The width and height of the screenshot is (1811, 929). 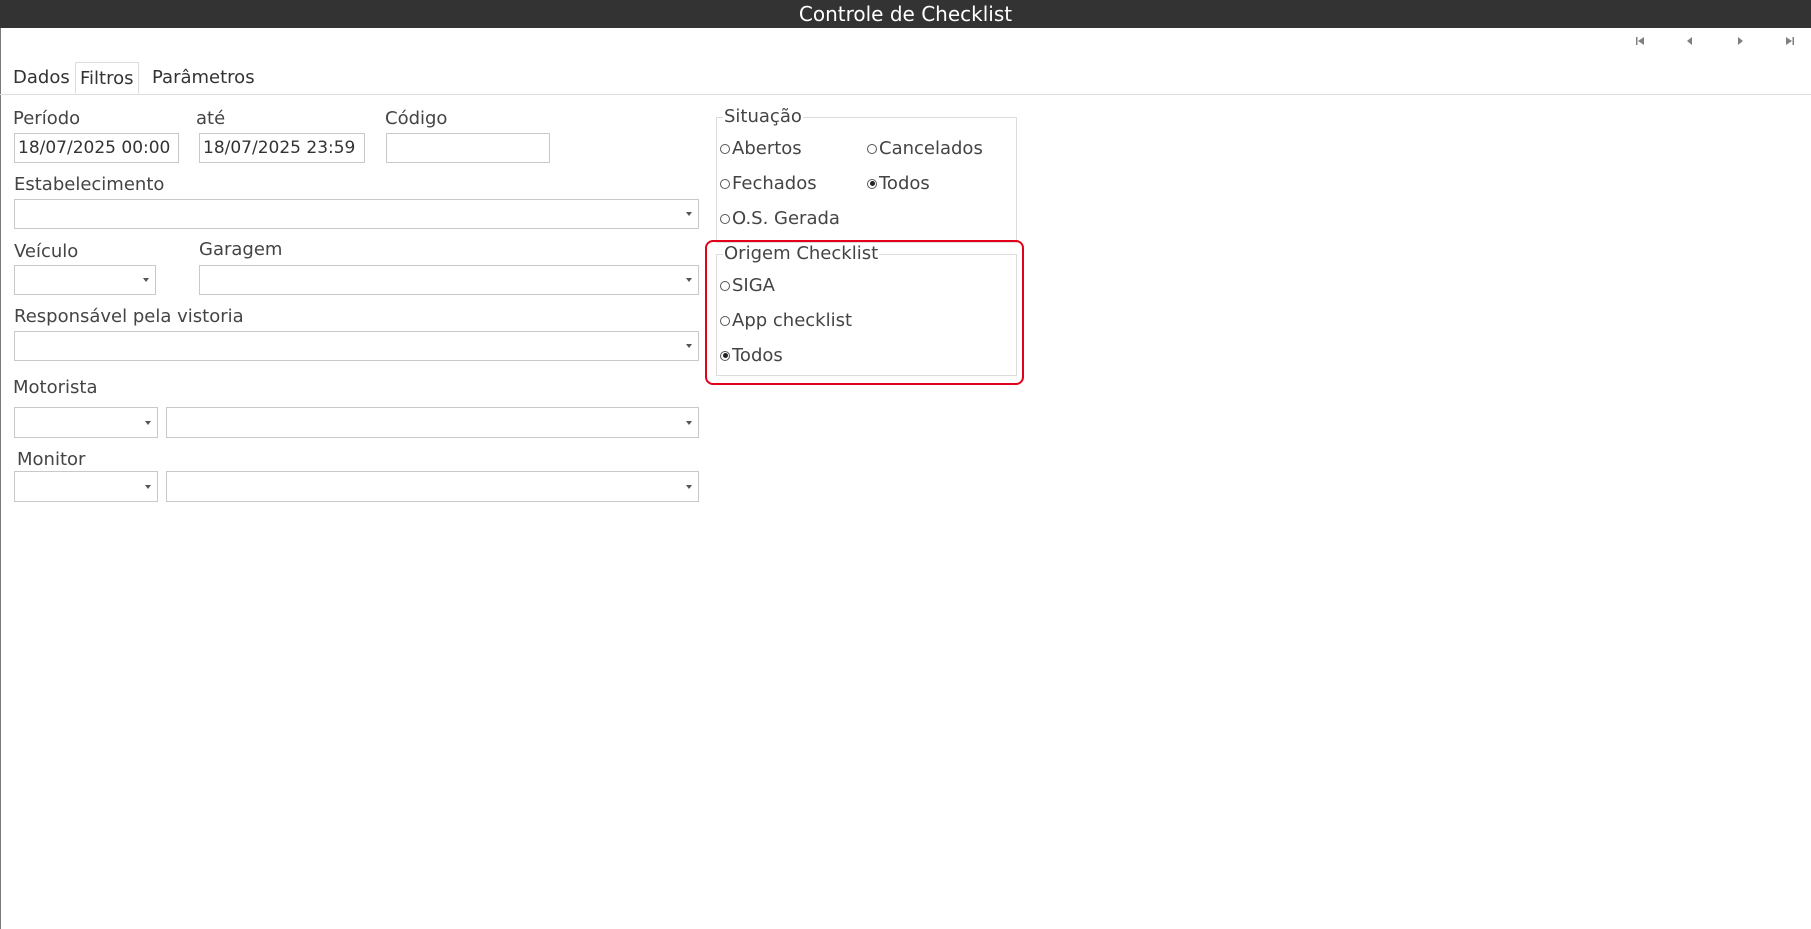 I want to click on next-record-button, so click(x=1740, y=43).